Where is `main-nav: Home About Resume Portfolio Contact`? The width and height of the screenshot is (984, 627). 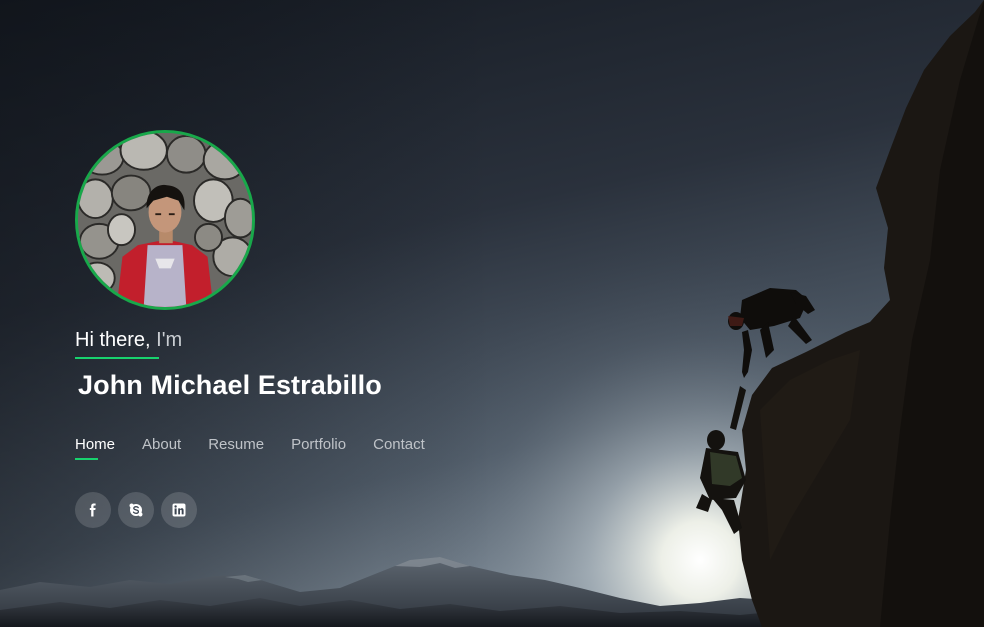 main-nav: Home About Resume Portfolio Contact is located at coordinates (250, 448).